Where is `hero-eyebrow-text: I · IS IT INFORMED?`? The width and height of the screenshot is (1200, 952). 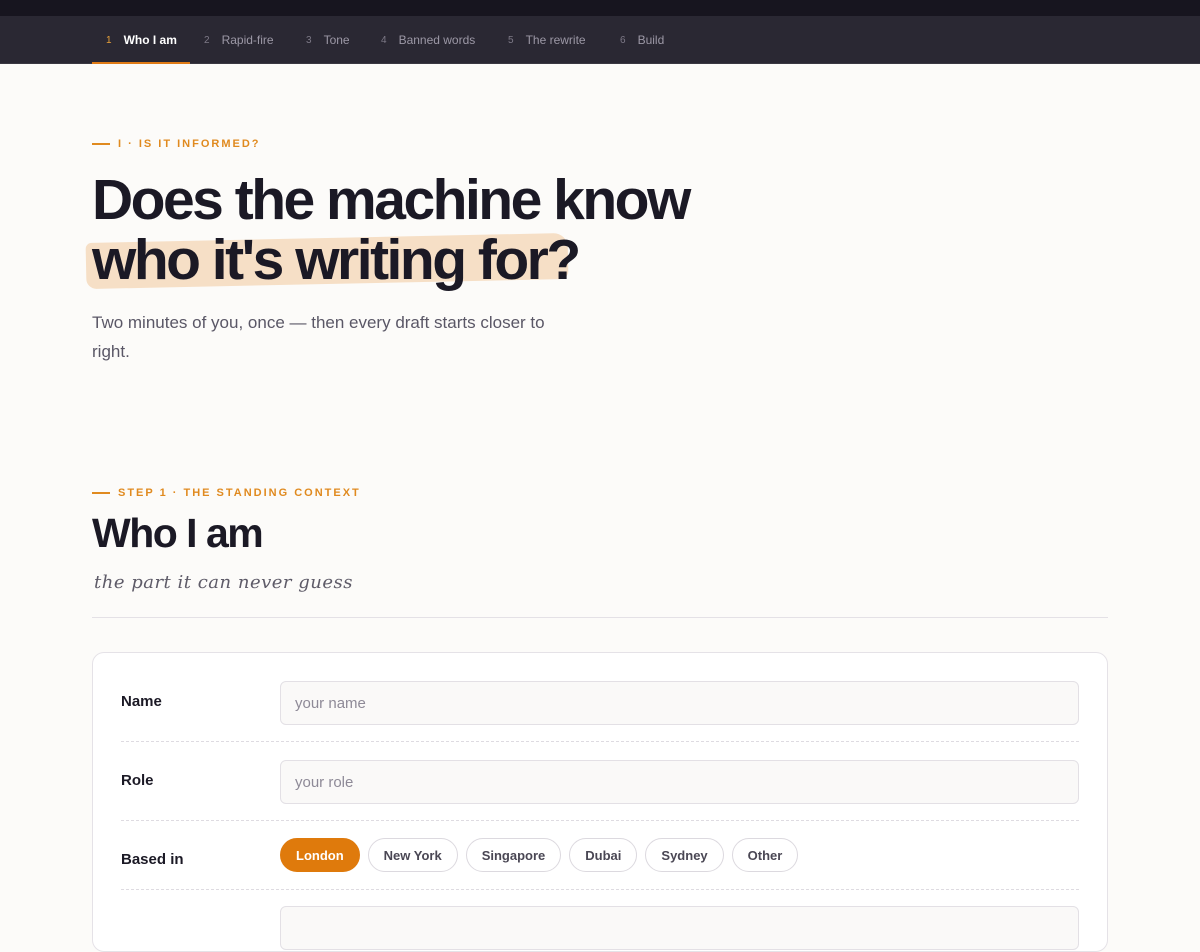
hero-eyebrow-text: I · IS IT INFORMED? is located at coordinates (189, 144).